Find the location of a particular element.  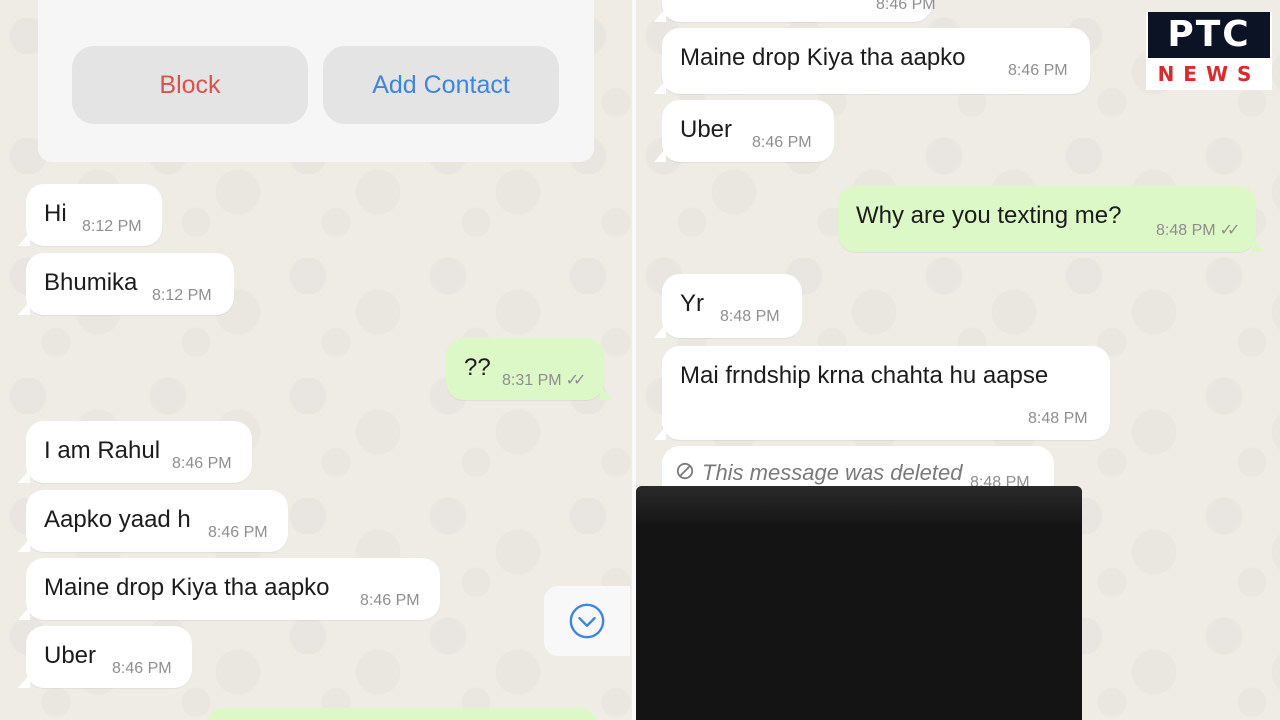

message-bubble-incoming: Aapko yaad h 8:46 PM is located at coordinates (153, 521).